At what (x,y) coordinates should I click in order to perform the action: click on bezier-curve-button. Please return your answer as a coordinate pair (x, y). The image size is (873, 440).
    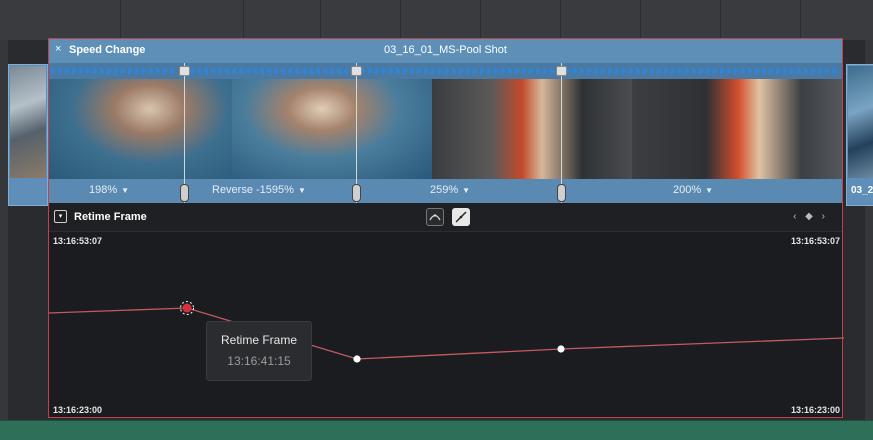
    Looking at the image, I should click on (435, 217).